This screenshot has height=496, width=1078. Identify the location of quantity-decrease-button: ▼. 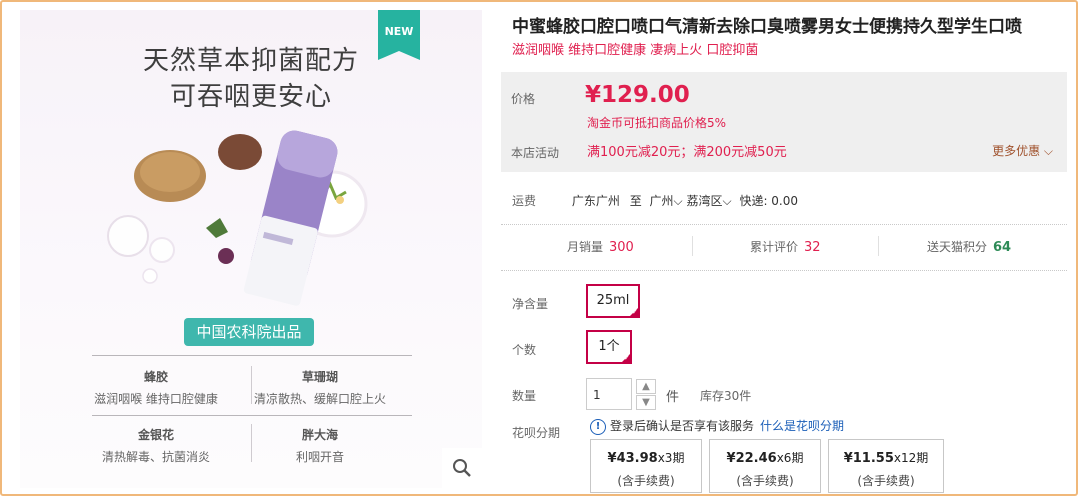
(646, 402).